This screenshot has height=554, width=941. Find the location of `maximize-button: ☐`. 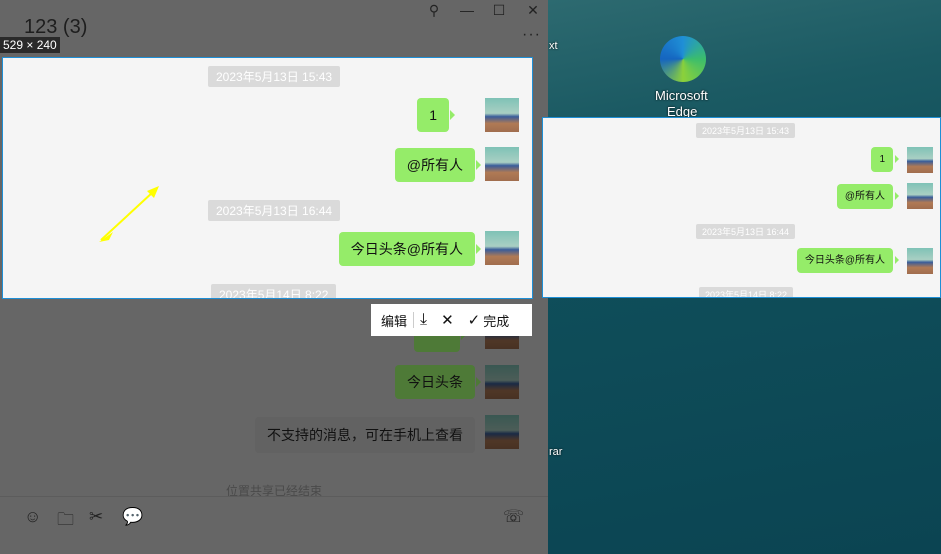

maximize-button: ☐ is located at coordinates (499, 10).